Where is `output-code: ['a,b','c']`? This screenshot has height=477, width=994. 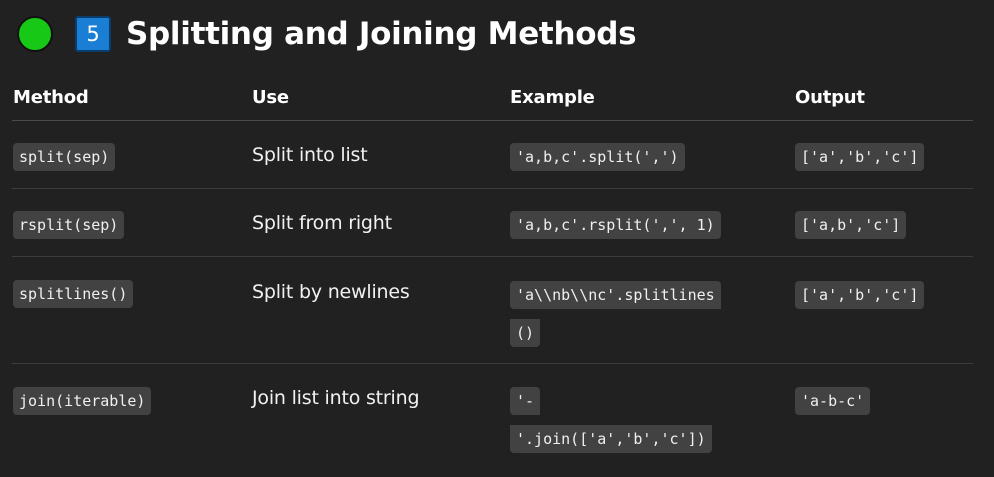 output-code: ['a,b','c'] is located at coordinates (851, 225).